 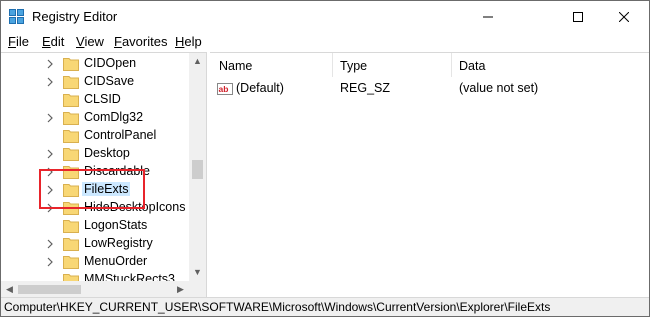 I want to click on menu-view-label: iew, so click(x=94, y=41).